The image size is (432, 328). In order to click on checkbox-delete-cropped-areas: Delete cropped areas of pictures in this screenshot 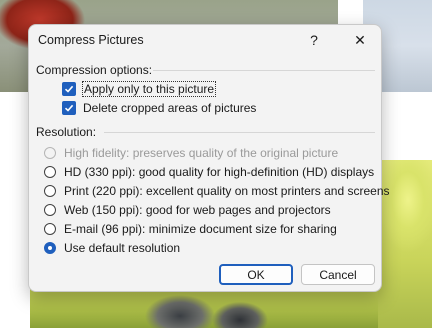, I will do `click(159, 108)`.